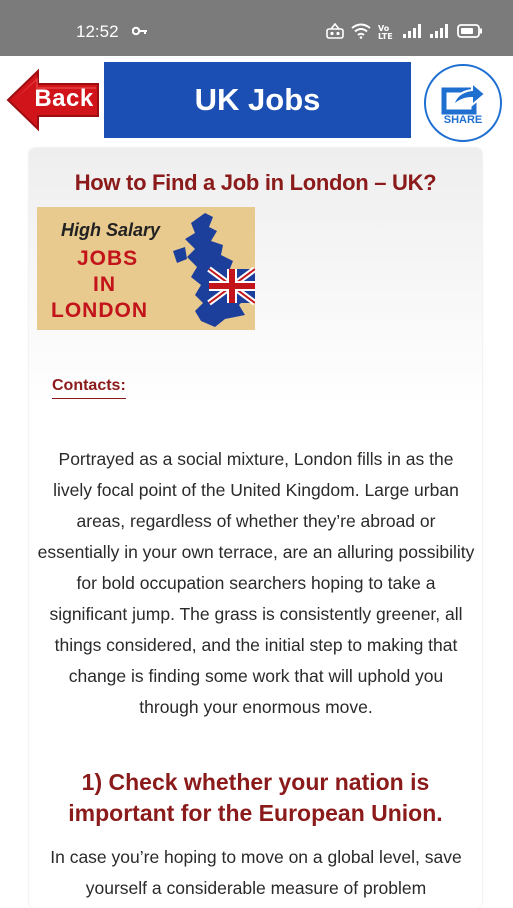 The width and height of the screenshot is (513, 908). What do you see at coordinates (256, 28) in the screenshot?
I see `status-bar: 12:52 Vo LTE` at bounding box center [256, 28].